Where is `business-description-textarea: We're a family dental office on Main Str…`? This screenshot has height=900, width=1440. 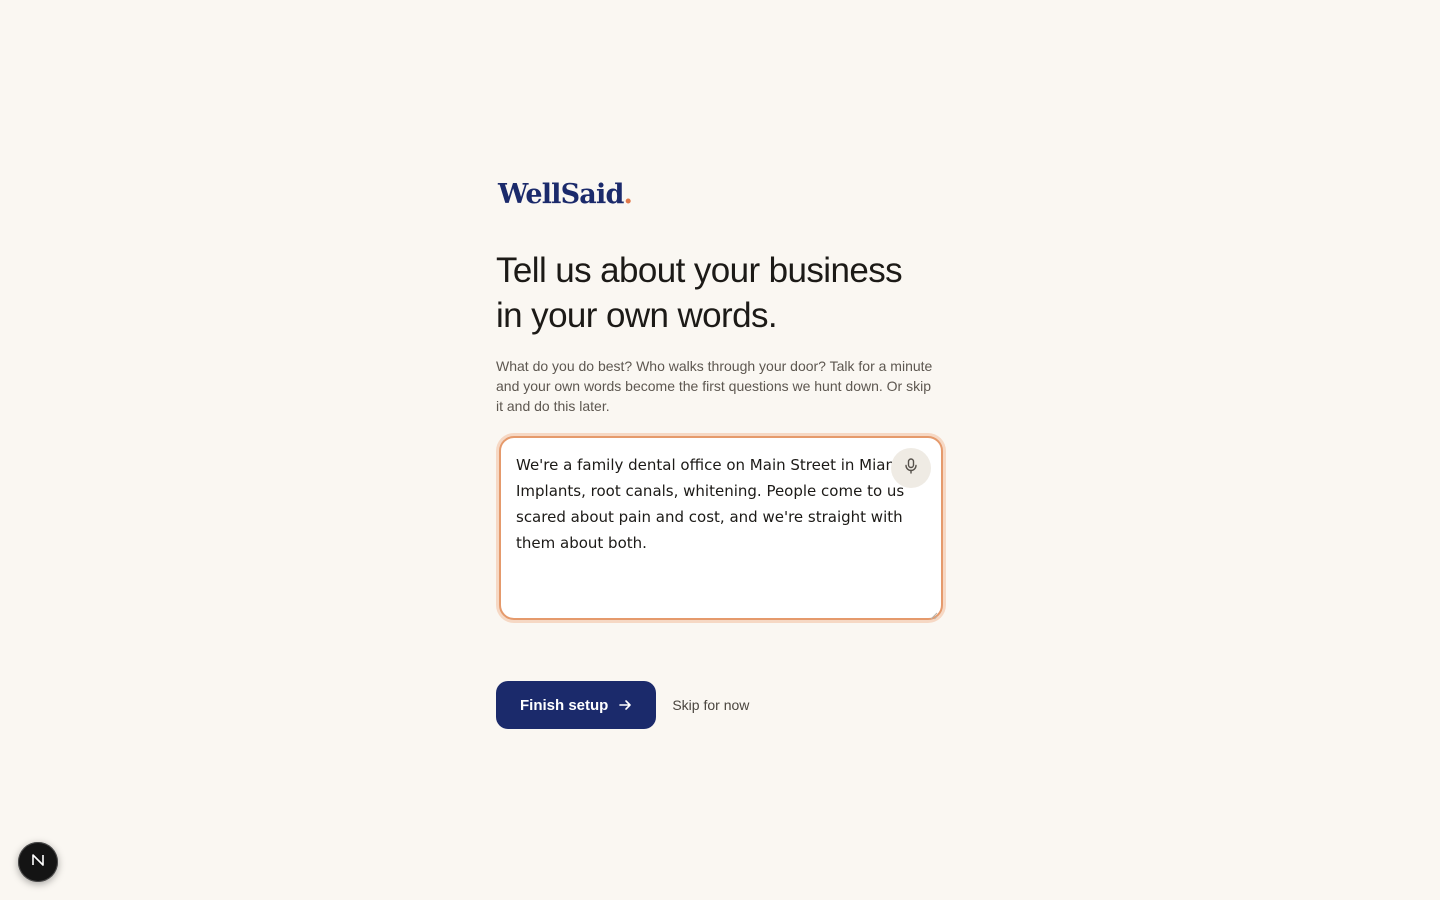
business-description-textarea: We're a family dental office on Main Str… is located at coordinates (721, 528).